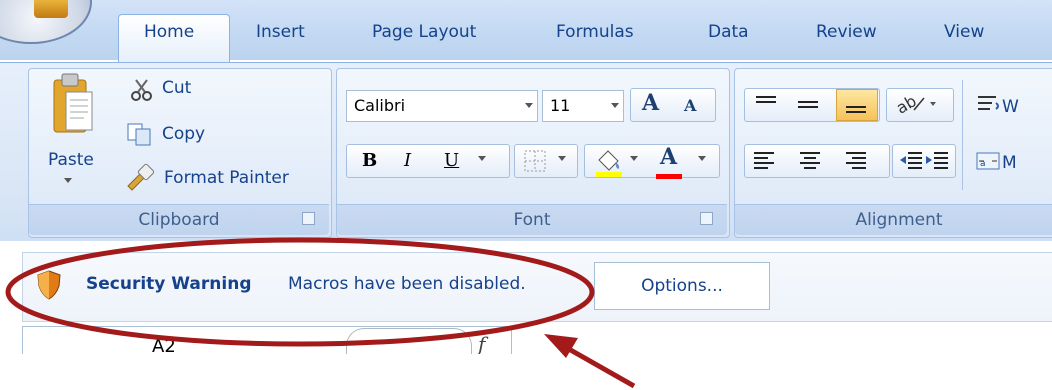 Image resolution: width=1052 pixels, height=390 pixels. What do you see at coordinates (561, 346) in the screenshot?
I see `annotation-arrowhead` at bounding box center [561, 346].